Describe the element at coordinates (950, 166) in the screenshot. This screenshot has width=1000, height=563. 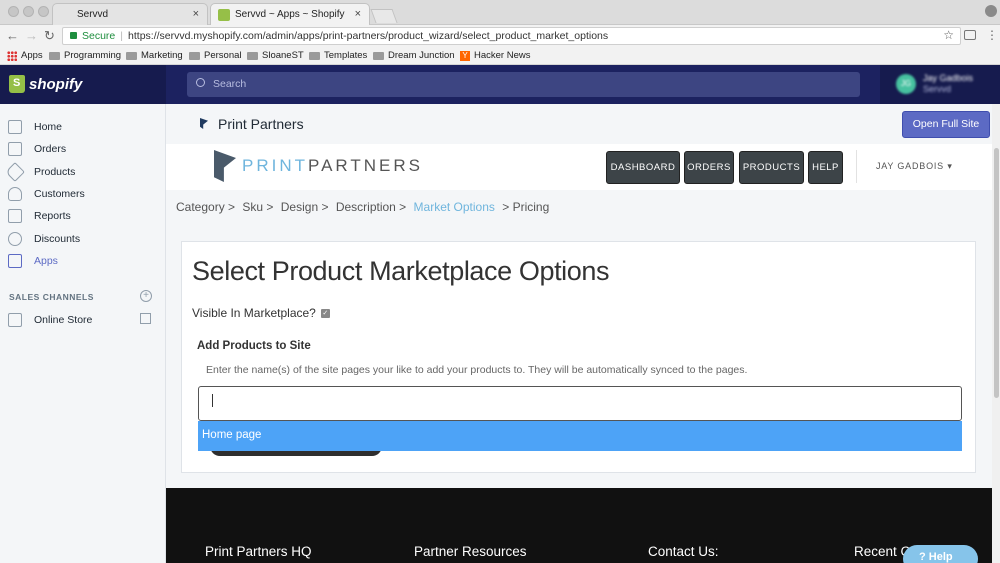
I see `caret-down-icon: ▾` at that location.